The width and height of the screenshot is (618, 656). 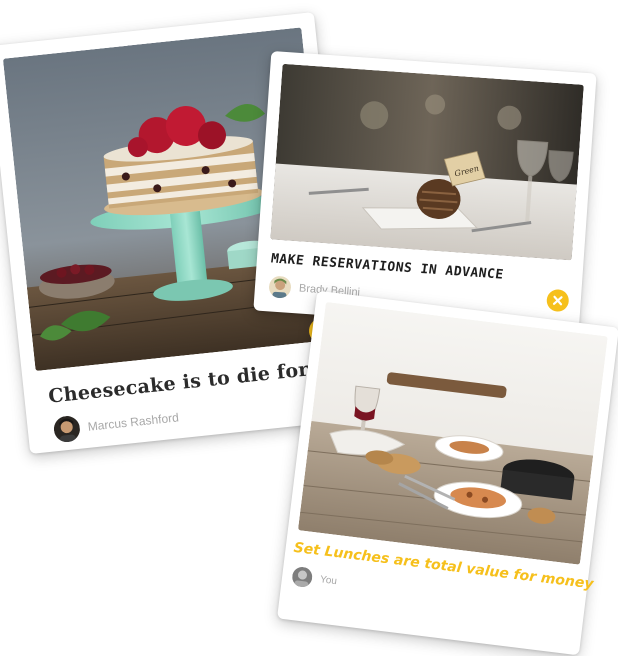 I want to click on author-byline: You, so click(x=314, y=578).